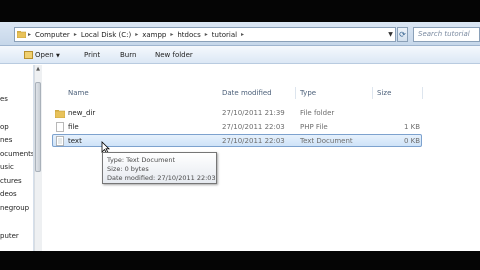  I want to click on file-type: PHP File, so click(314, 127).